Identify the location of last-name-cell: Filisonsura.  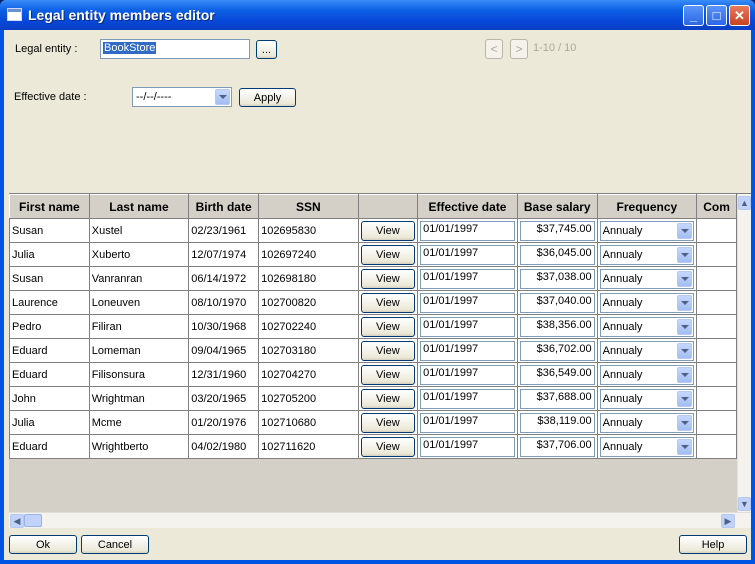
(139, 374).